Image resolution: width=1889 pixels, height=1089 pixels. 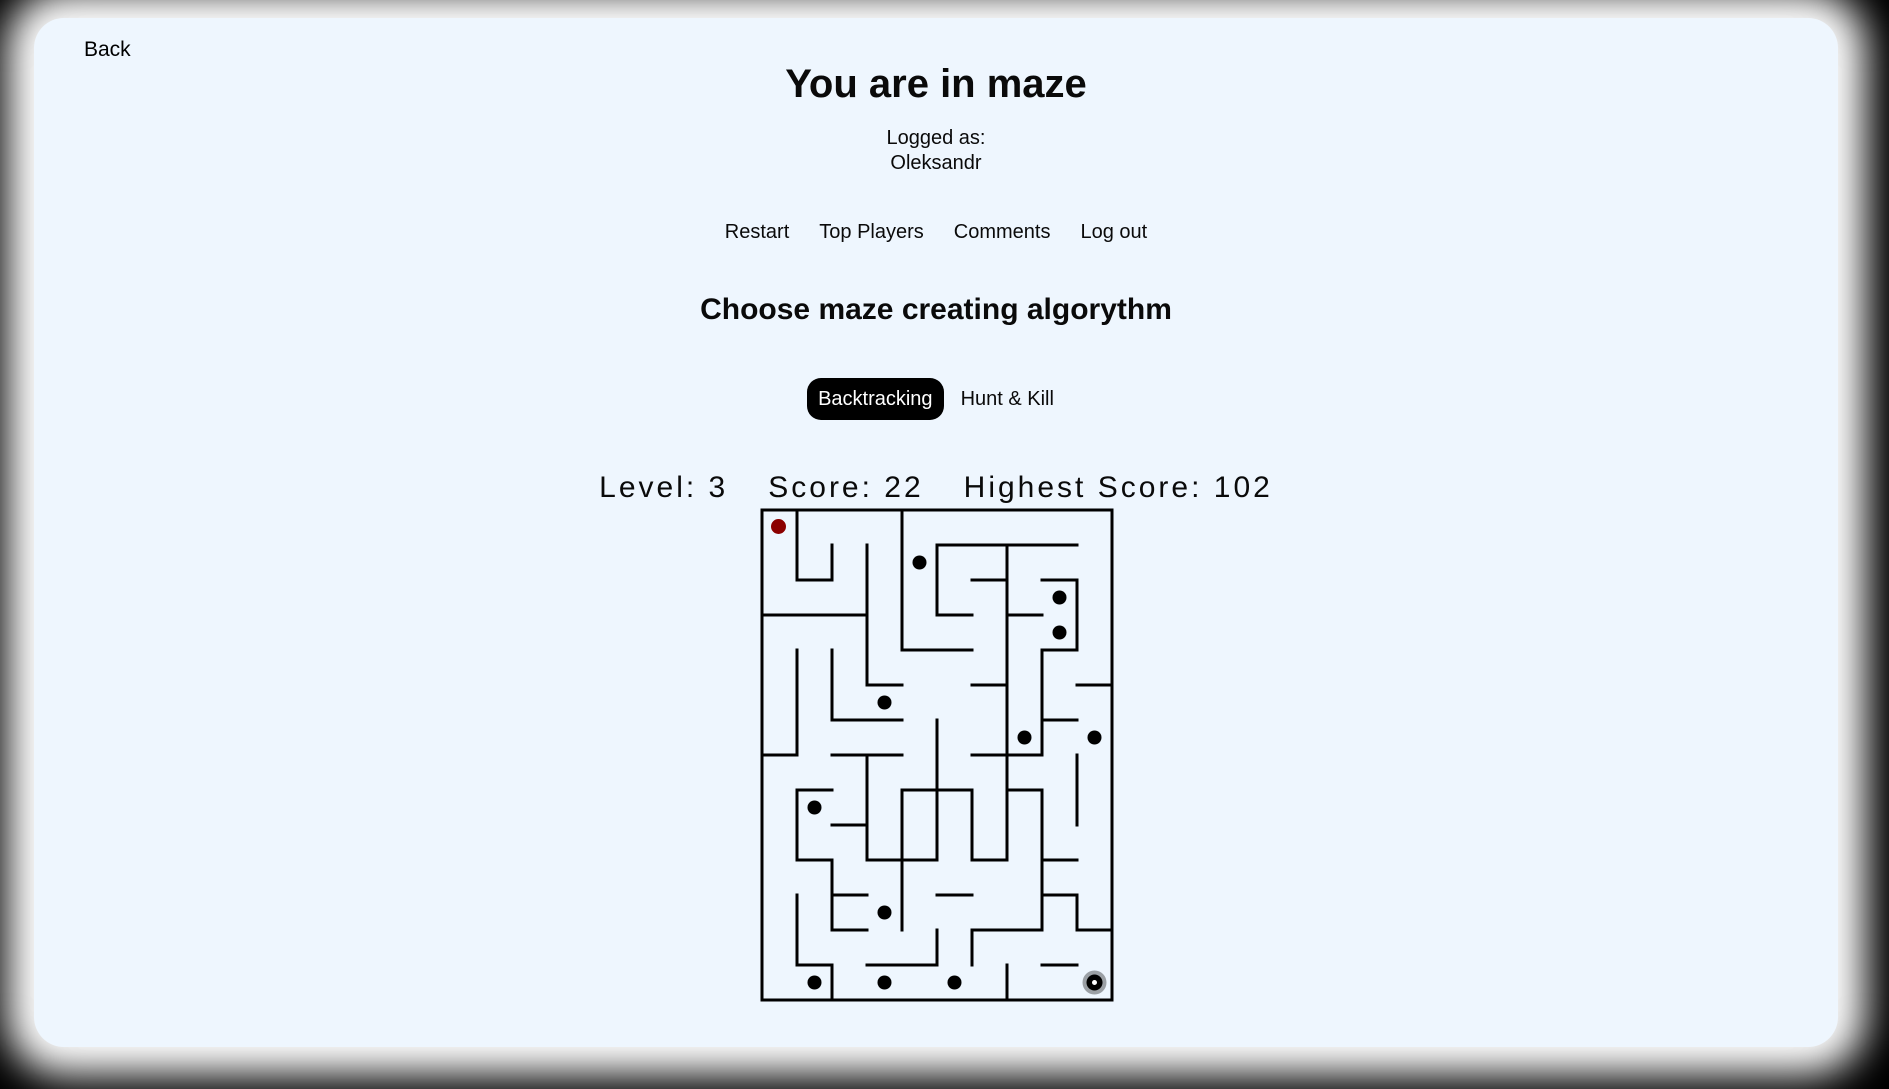 I want to click on exit-marker-core, so click(x=1094, y=982).